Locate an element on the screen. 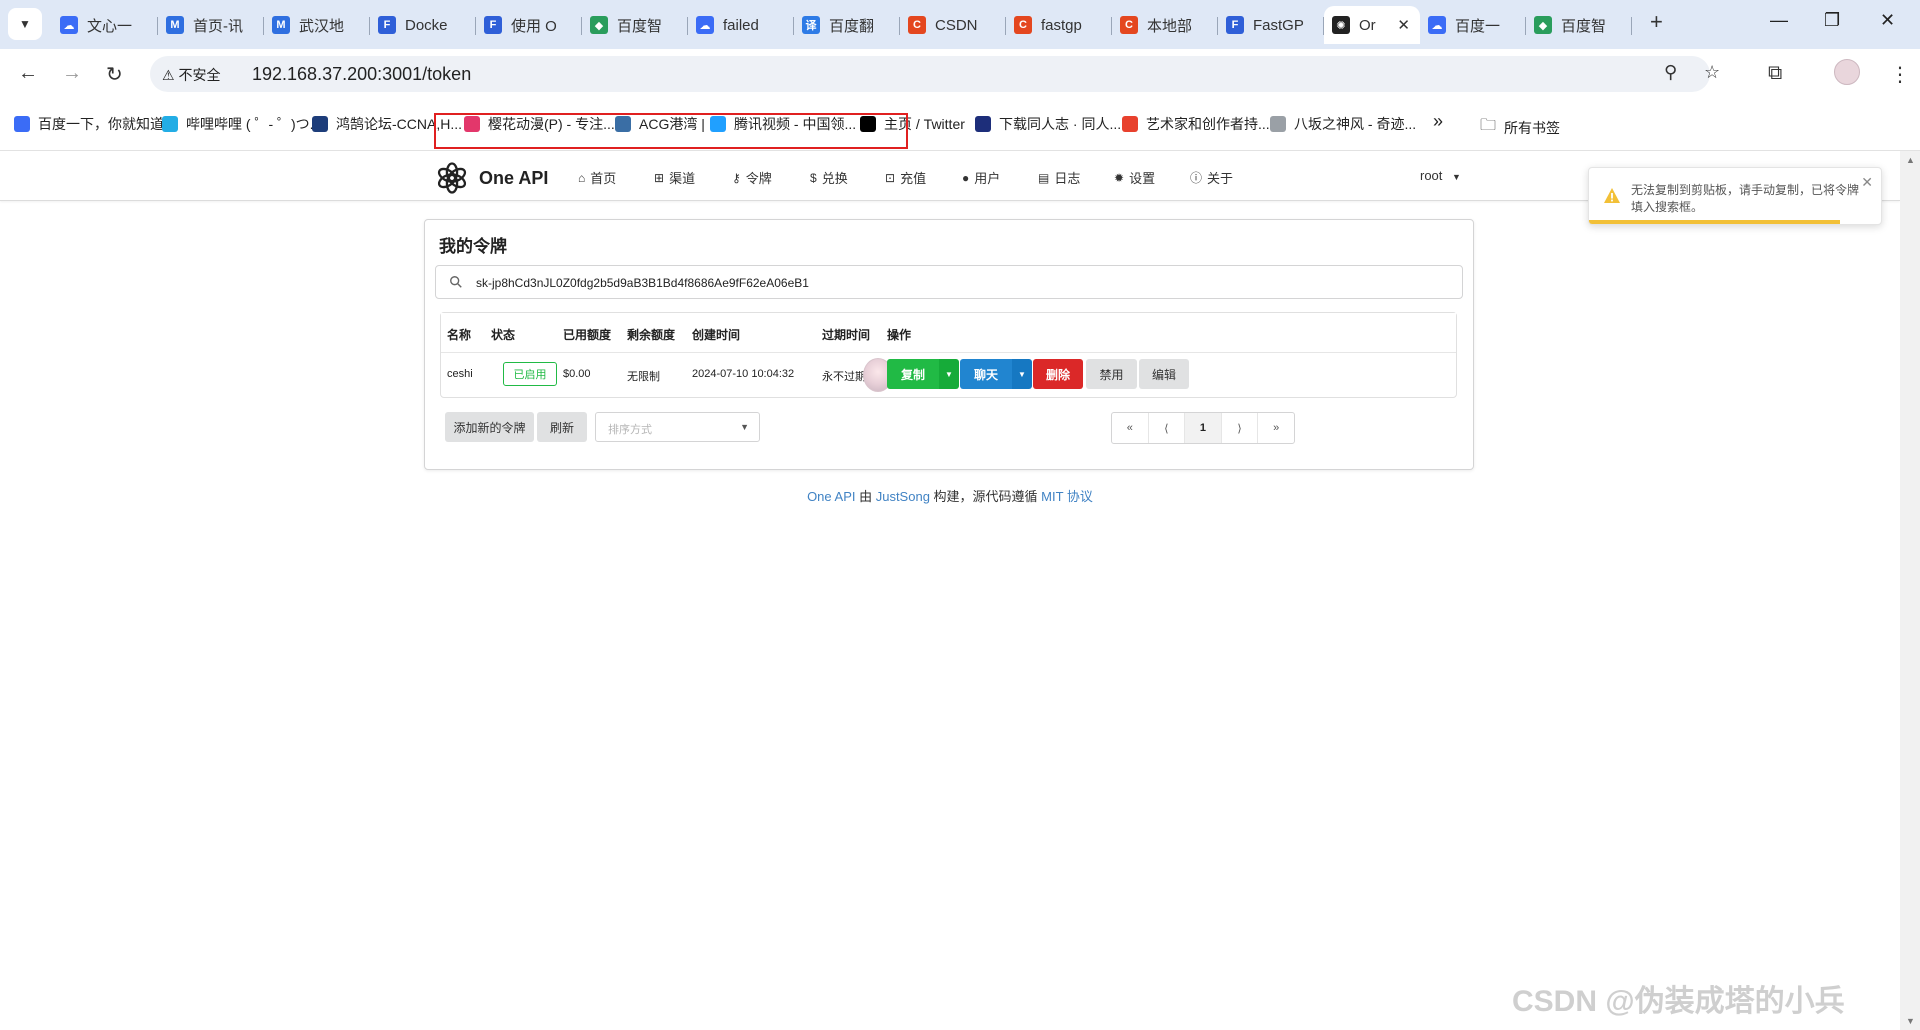 Image resolution: width=1920 pixels, height=1030 pixels. first-page-button: « is located at coordinates (1130, 428).